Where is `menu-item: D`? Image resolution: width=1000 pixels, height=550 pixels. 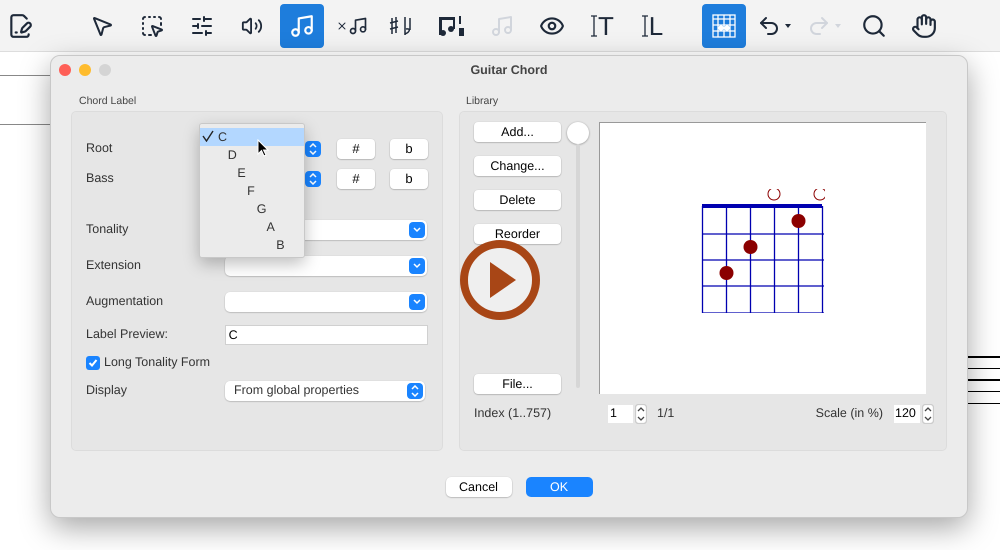
menu-item: D is located at coordinates (252, 155).